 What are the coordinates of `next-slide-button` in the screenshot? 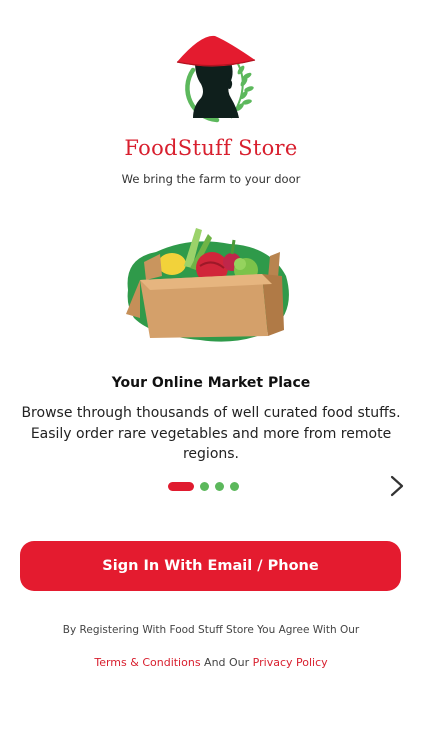 It's located at (397, 486).